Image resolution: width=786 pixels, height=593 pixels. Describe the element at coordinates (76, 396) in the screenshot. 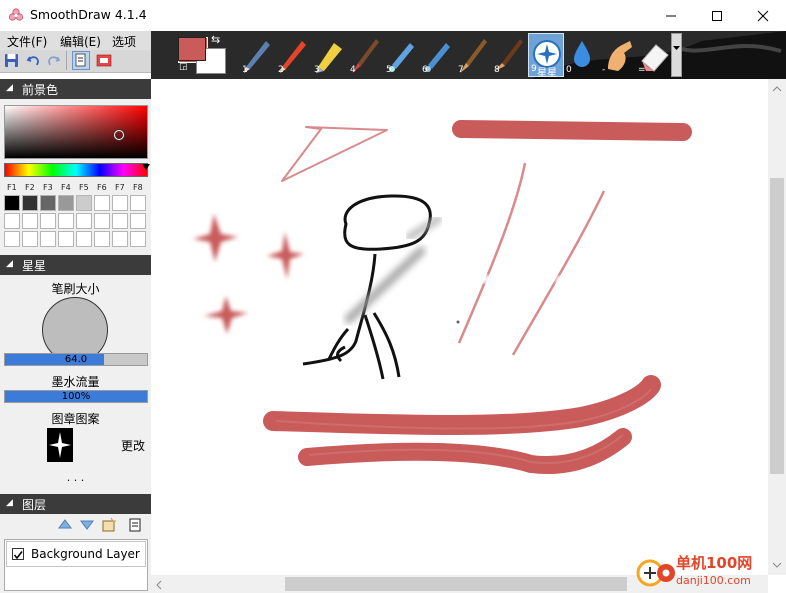

I see `ink-flow-slider: 100%` at that location.